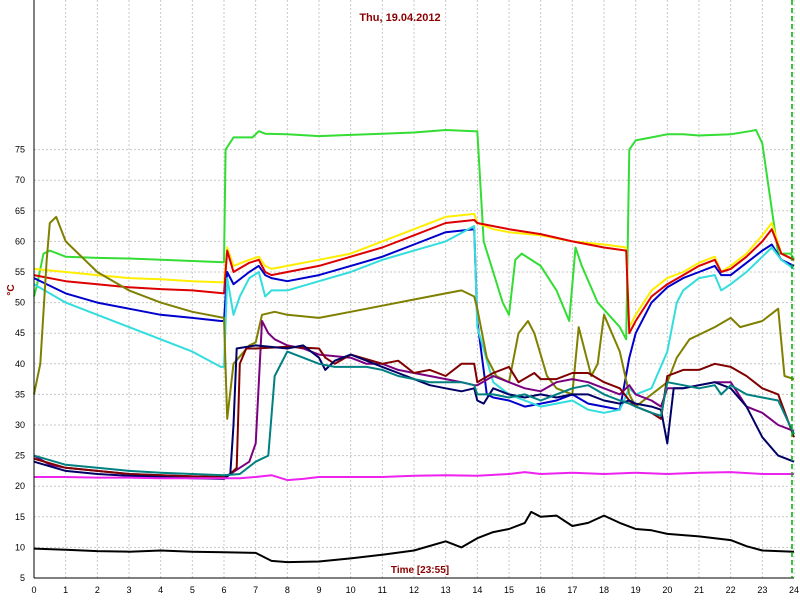 The width and height of the screenshot is (800, 600). Describe the element at coordinates (65, 590) in the screenshot. I see `x-tick-label: 1` at that location.